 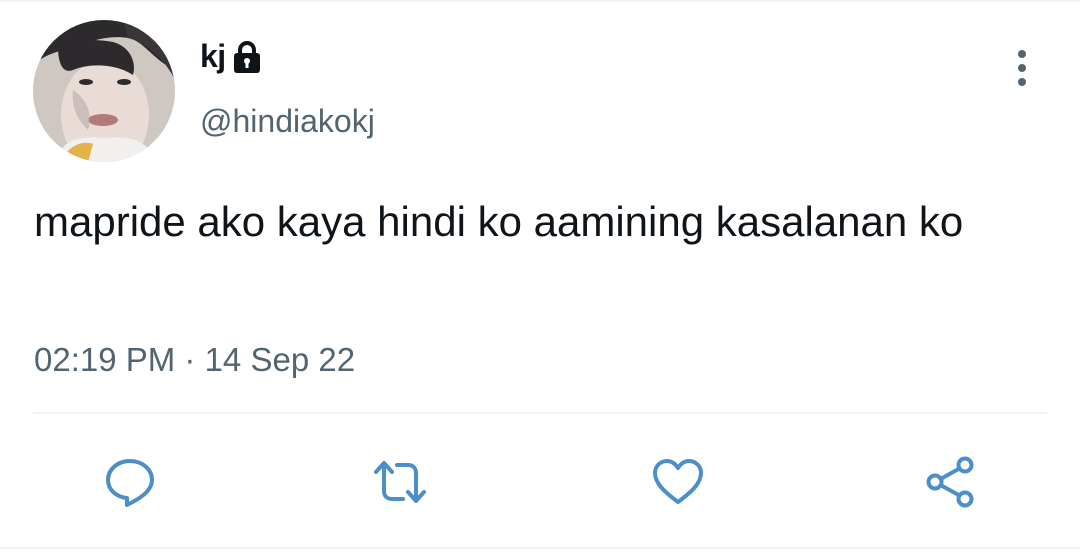 What do you see at coordinates (231, 56) in the screenshot?
I see `author-name-row: kj` at bounding box center [231, 56].